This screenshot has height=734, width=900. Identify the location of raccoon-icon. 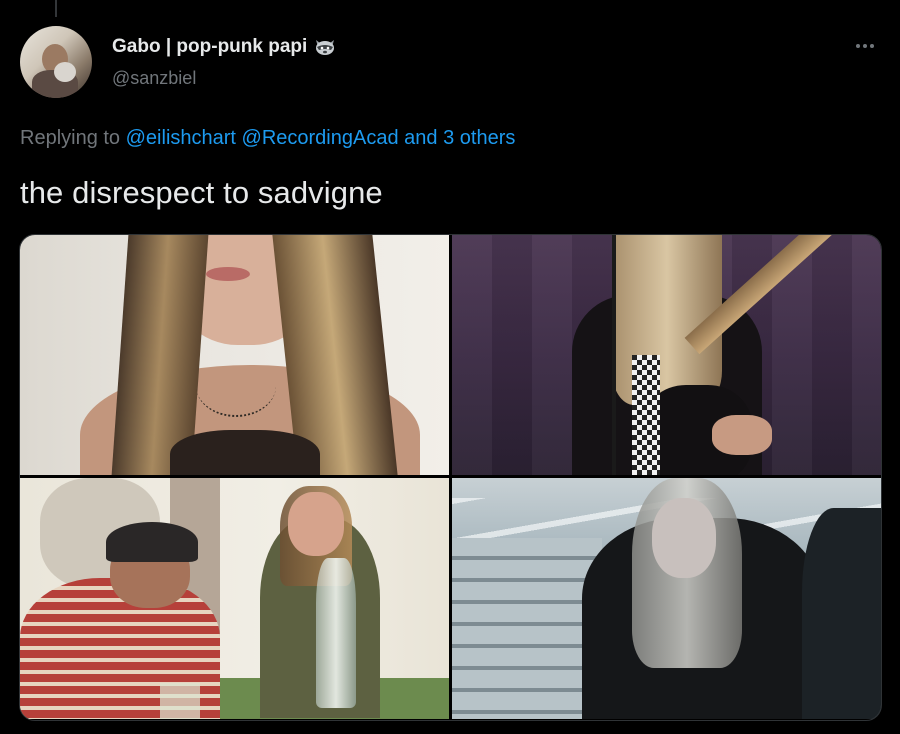
(325, 47).